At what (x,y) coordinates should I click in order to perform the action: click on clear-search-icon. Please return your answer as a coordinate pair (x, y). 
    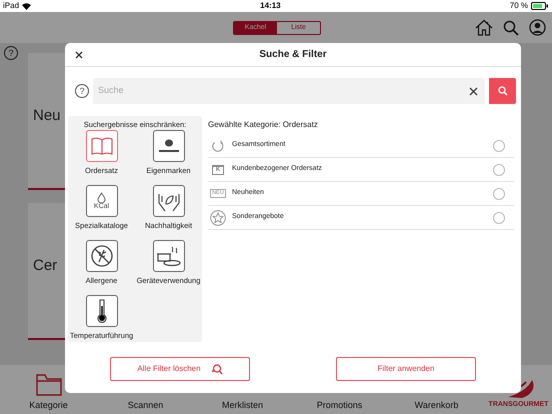
    Looking at the image, I should click on (216, 369).